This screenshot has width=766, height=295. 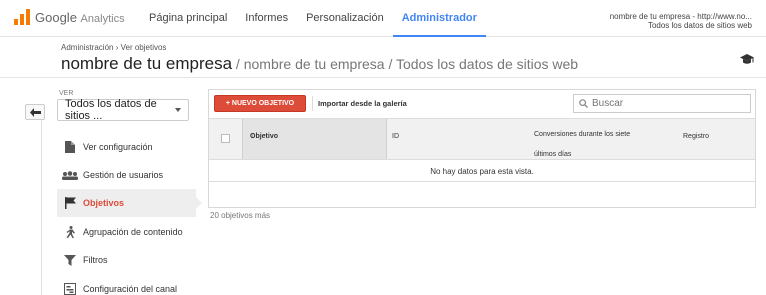 I want to click on breadcrumb-goals: Ver objetivos, so click(x=144, y=47).